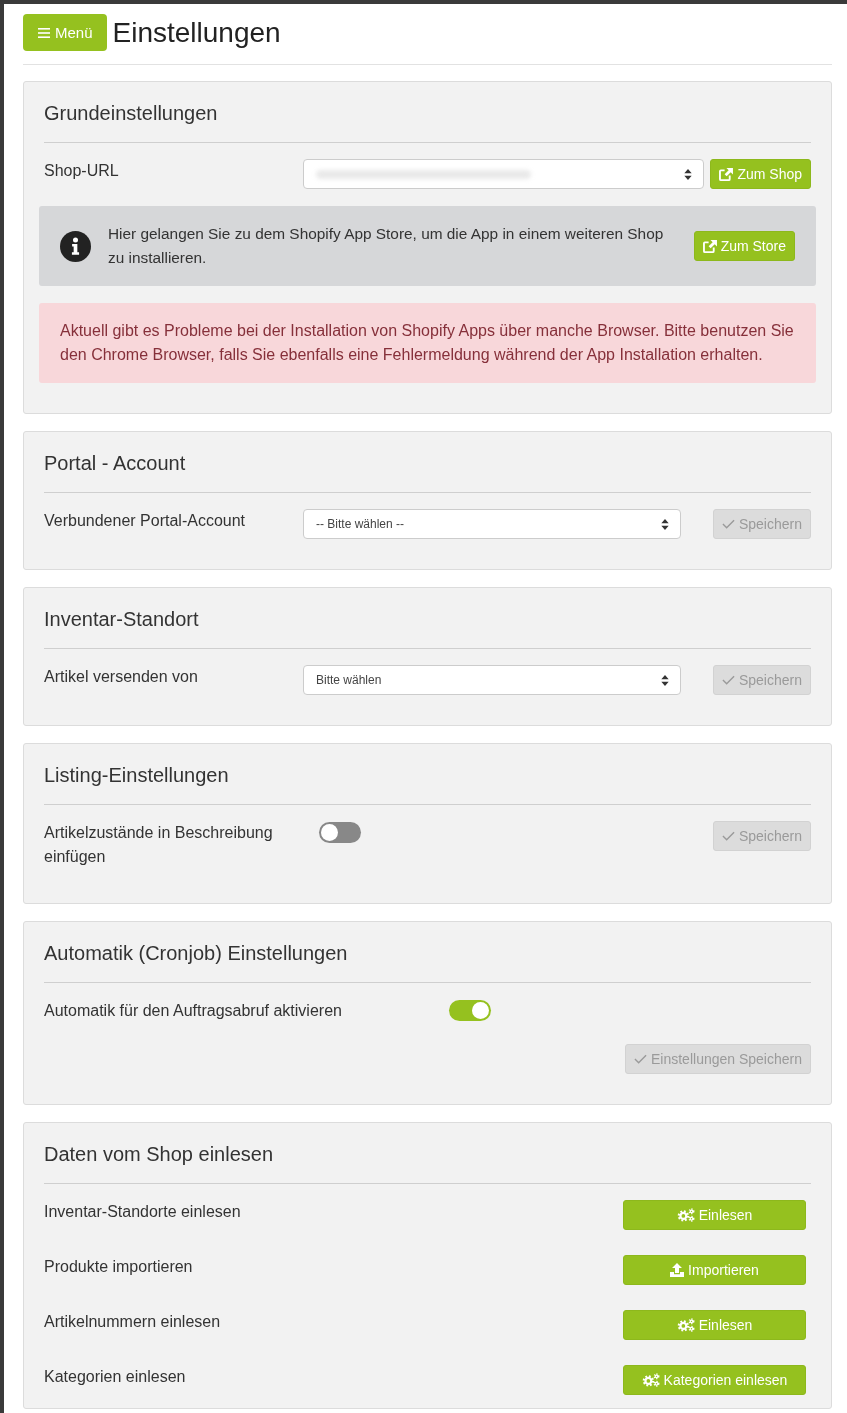  Describe the element at coordinates (75, 246) in the screenshot. I see `info-icon` at that location.